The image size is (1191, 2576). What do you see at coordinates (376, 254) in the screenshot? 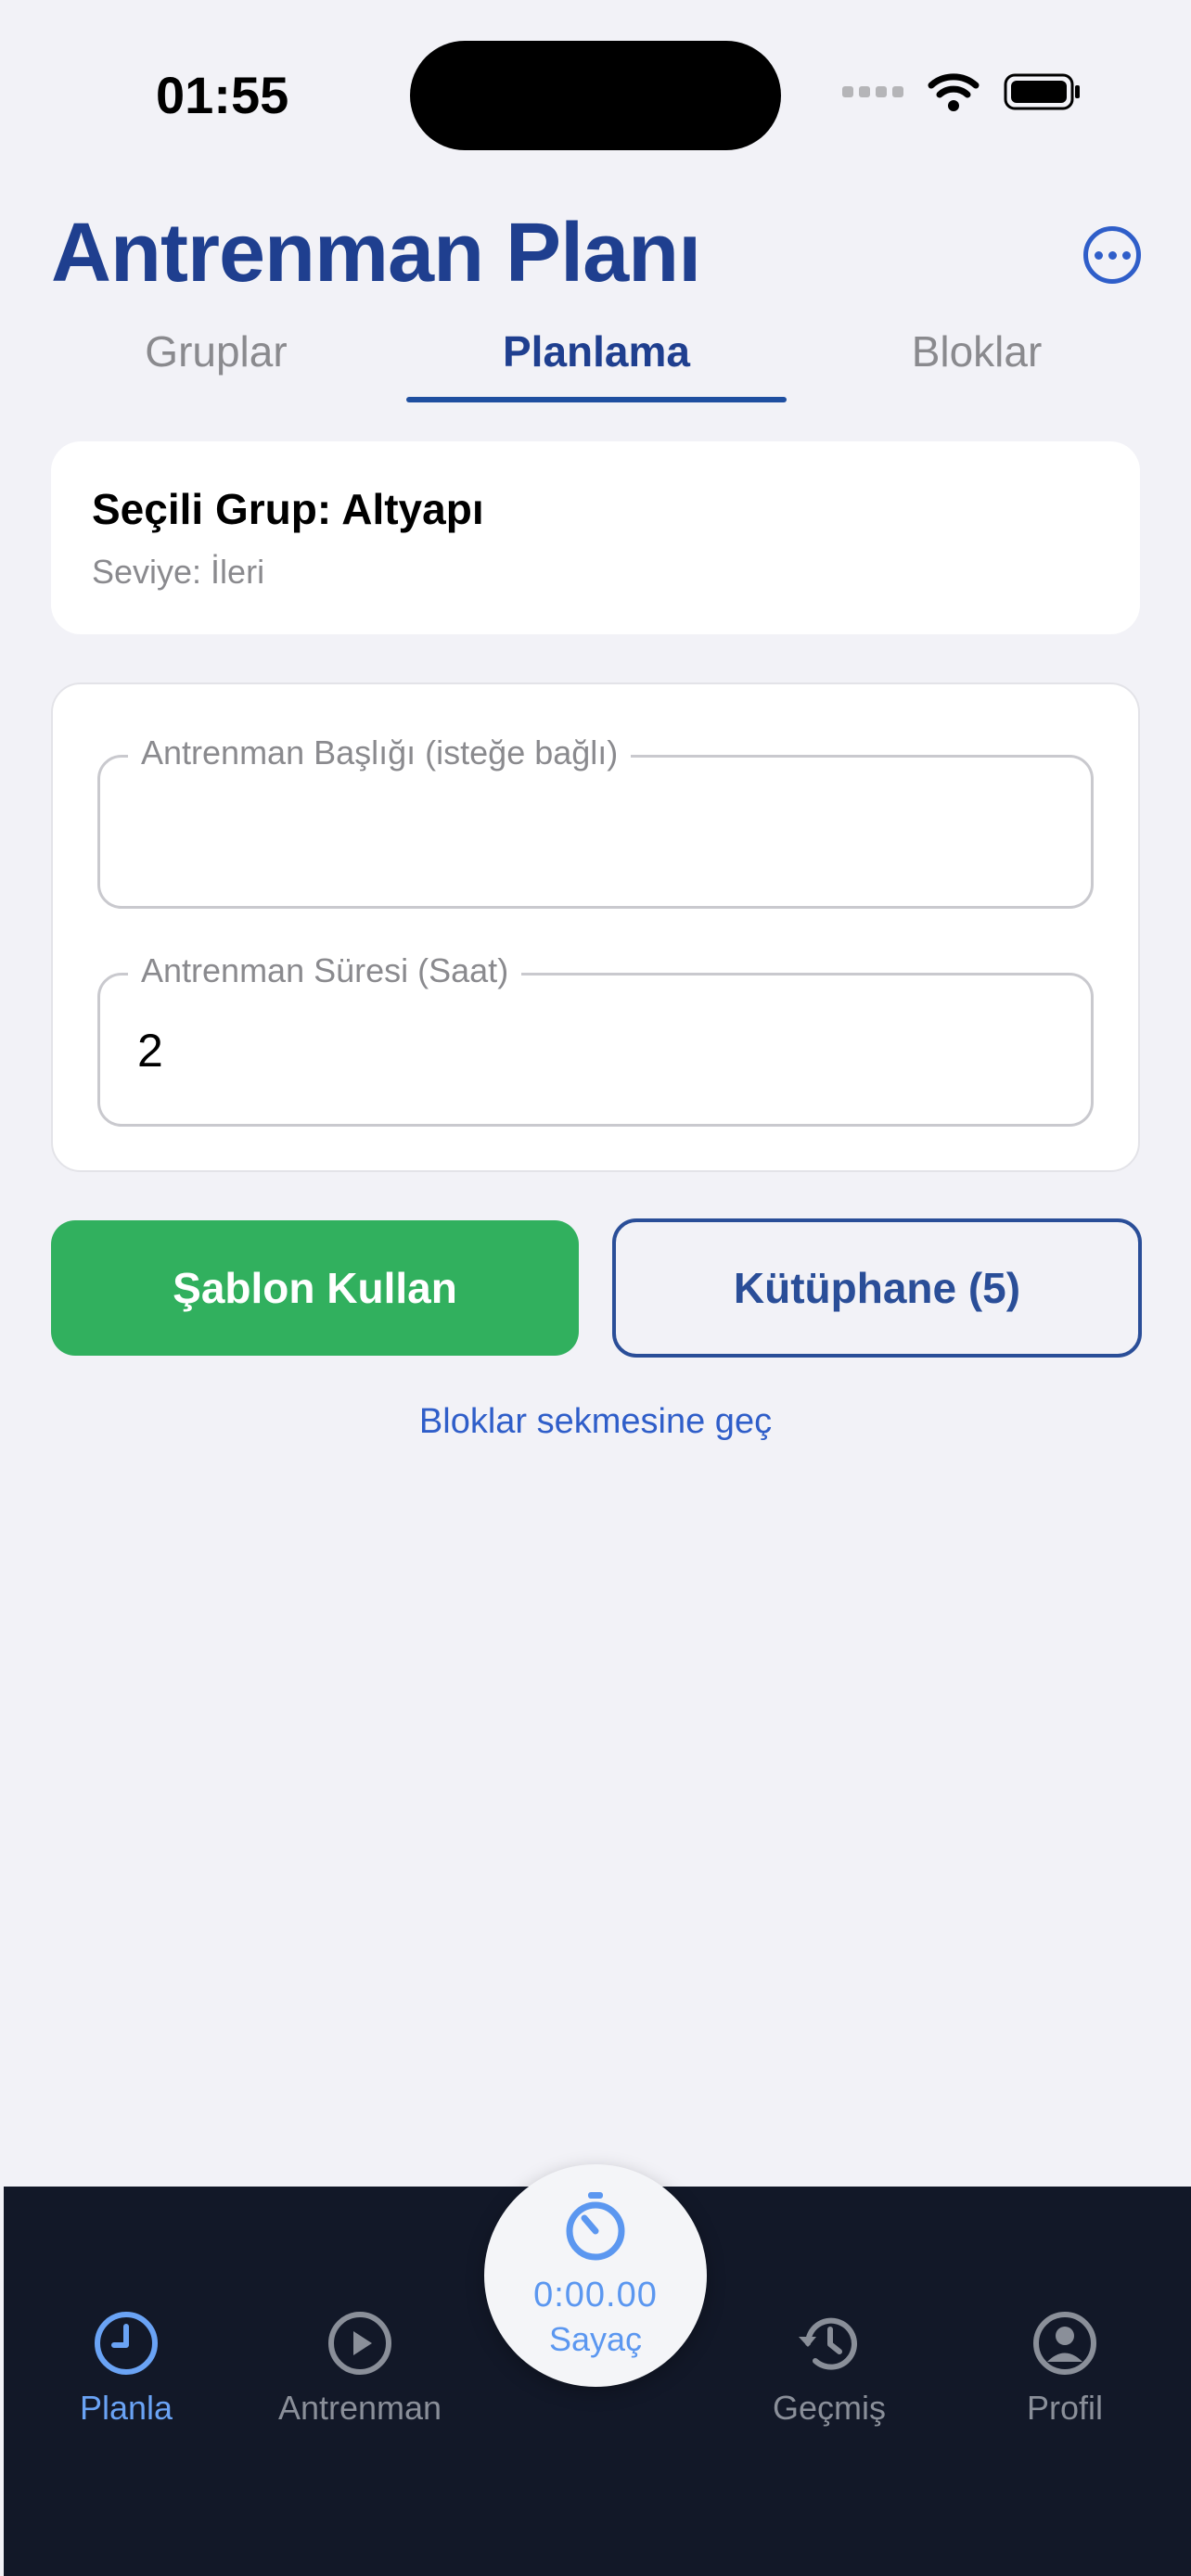
I see `page-title: Antrenman Planı` at bounding box center [376, 254].